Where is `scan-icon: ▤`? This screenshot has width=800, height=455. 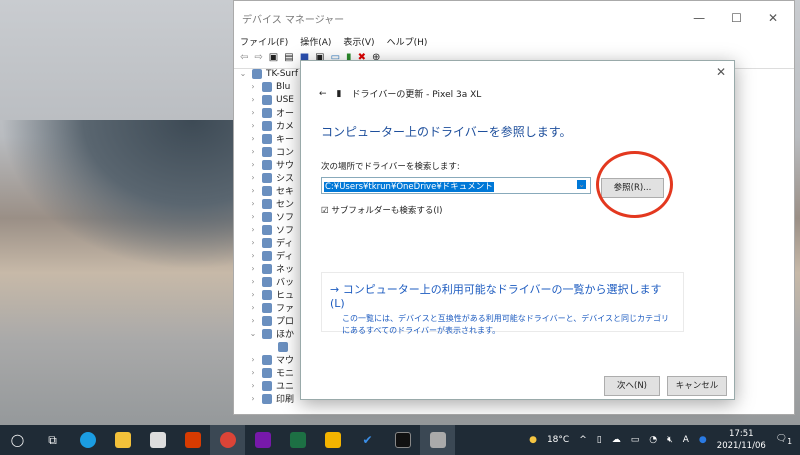 scan-icon: ▤ is located at coordinates (288, 57).